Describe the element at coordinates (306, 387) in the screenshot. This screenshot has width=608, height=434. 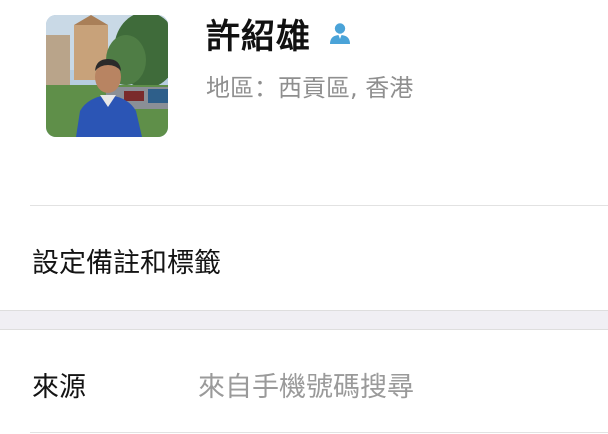
I see `source-value: 來自手機號碼搜尋` at that location.